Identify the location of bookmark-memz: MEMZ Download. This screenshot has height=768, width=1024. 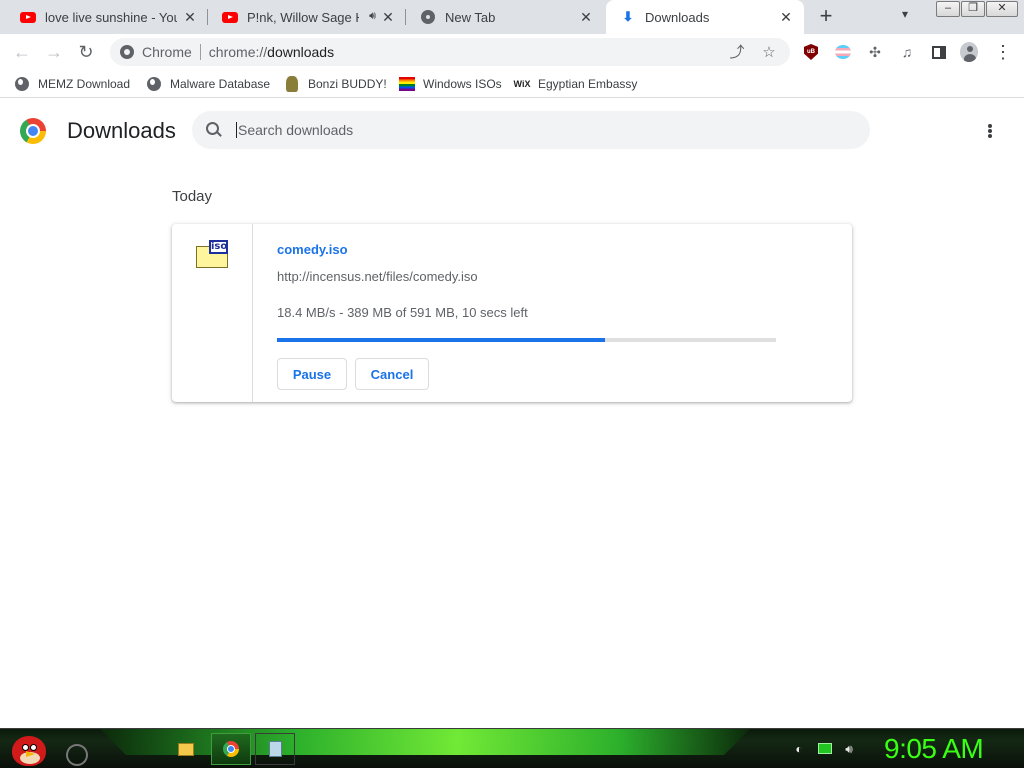
(72, 84).